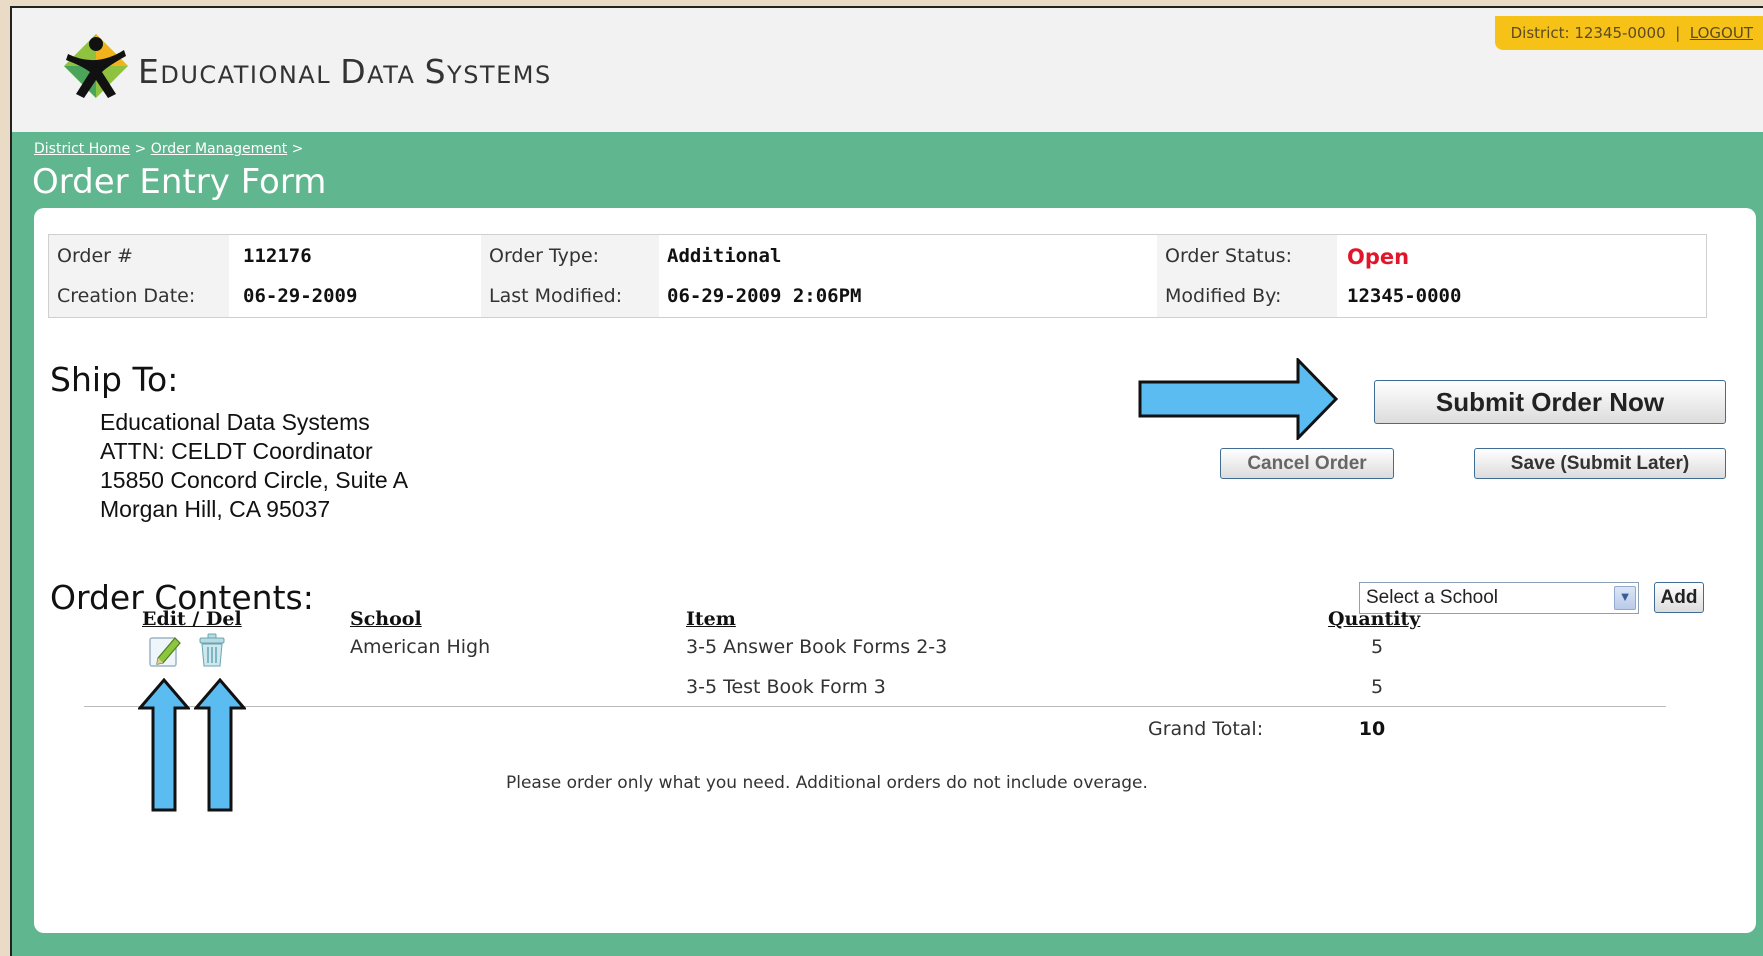 This screenshot has height=956, width=1763. What do you see at coordinates (236, 451) in the screenshot?
I see `address-line: ATTN: CELDT Coordinator` at bounding box center [236, 451].